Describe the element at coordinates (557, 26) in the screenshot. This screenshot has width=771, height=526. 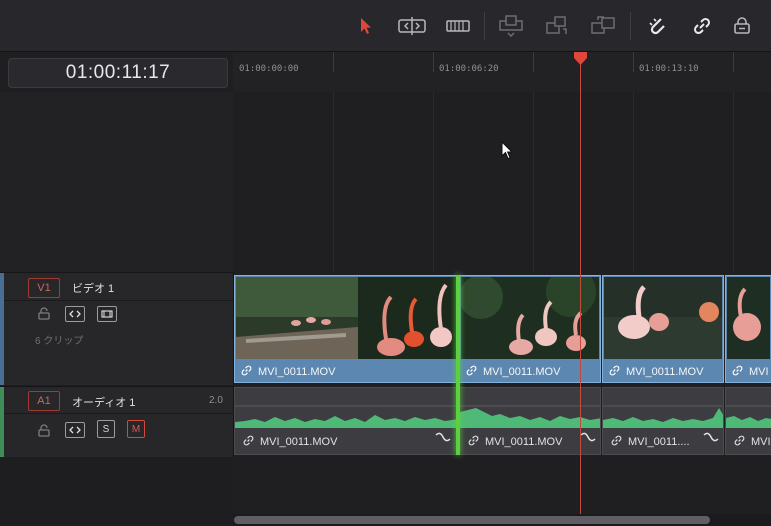
I see `overwrite-clip-icon` at that location.